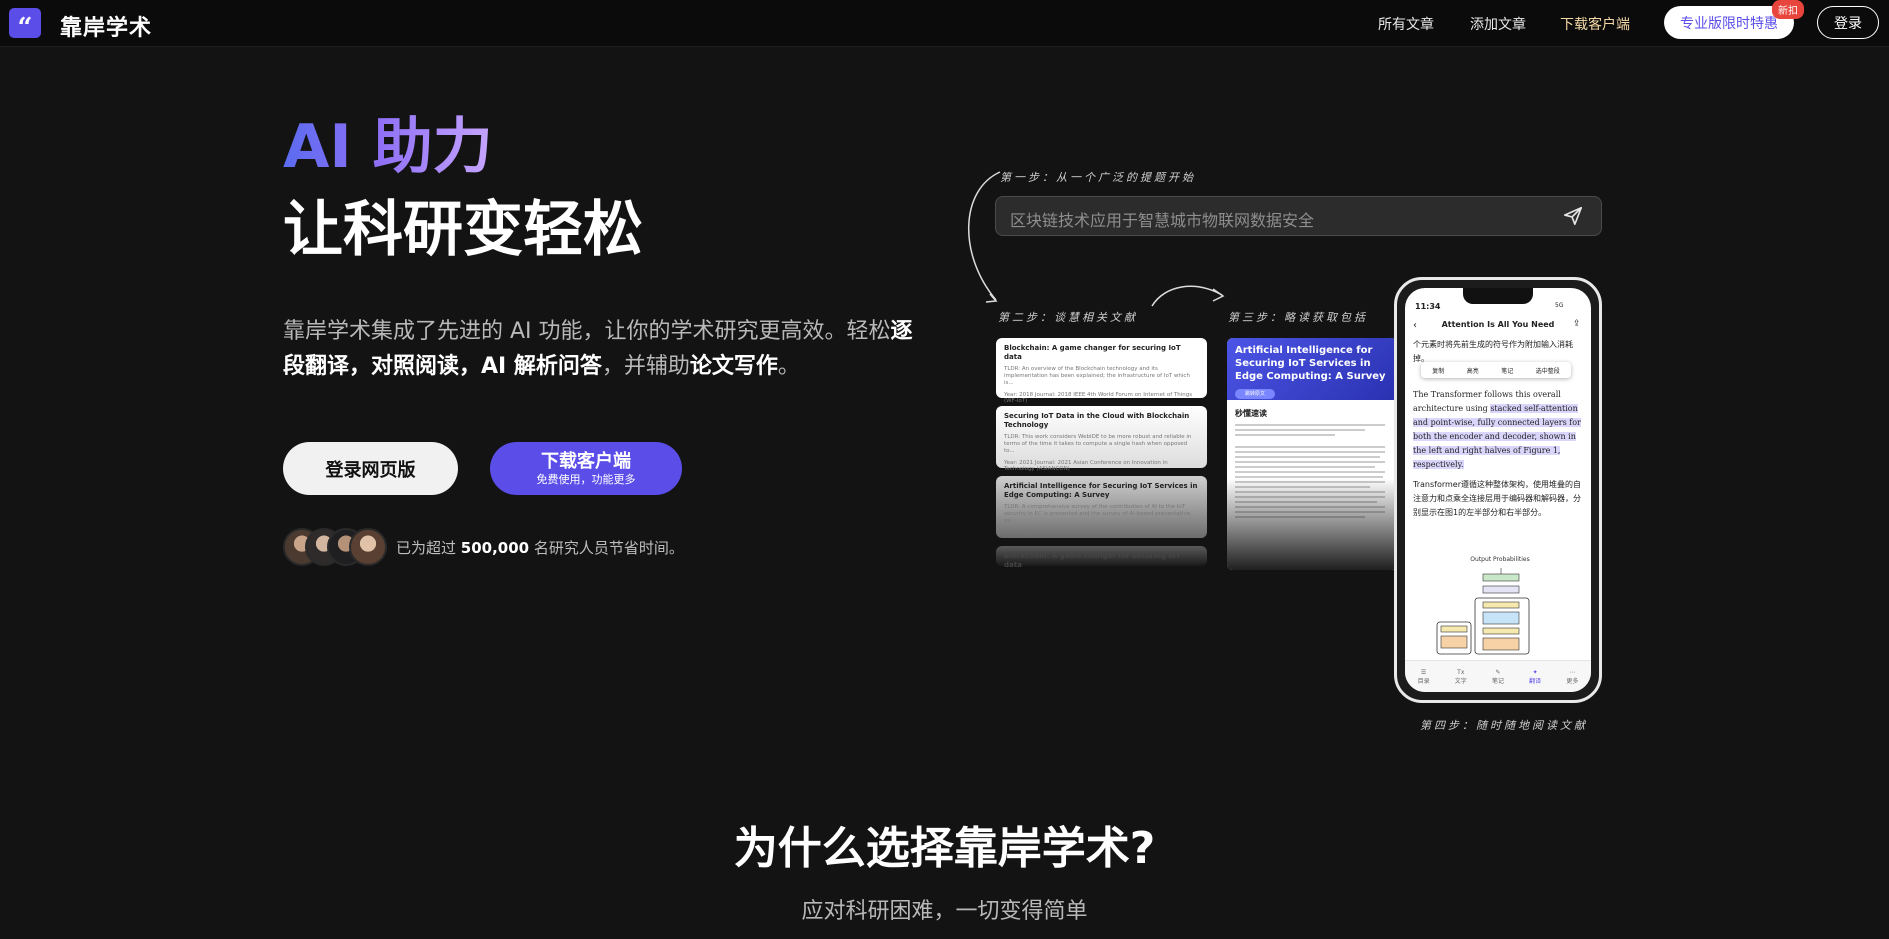  I want to click on phone-time: 11:34, so click(1428, 306).